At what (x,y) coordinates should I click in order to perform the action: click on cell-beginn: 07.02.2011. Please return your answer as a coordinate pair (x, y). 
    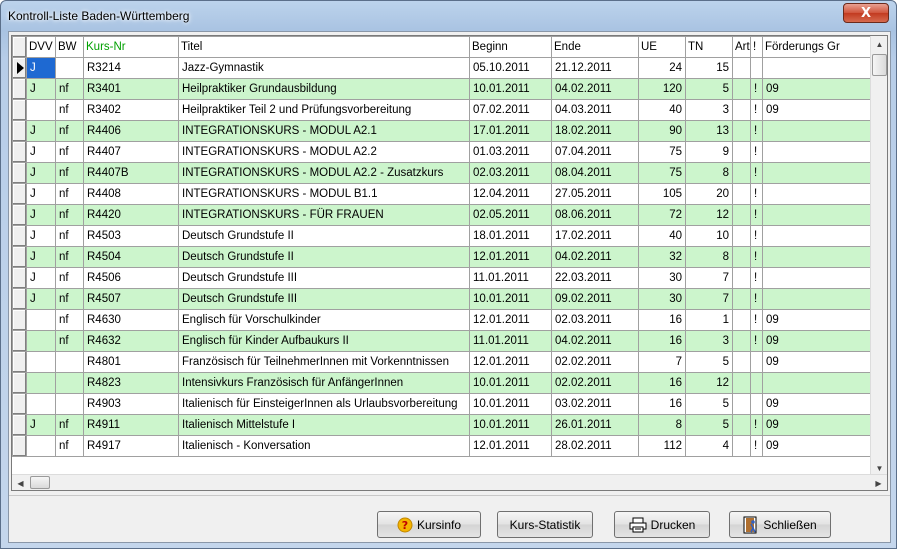
    Looking at the image, I should click on (510, 110).